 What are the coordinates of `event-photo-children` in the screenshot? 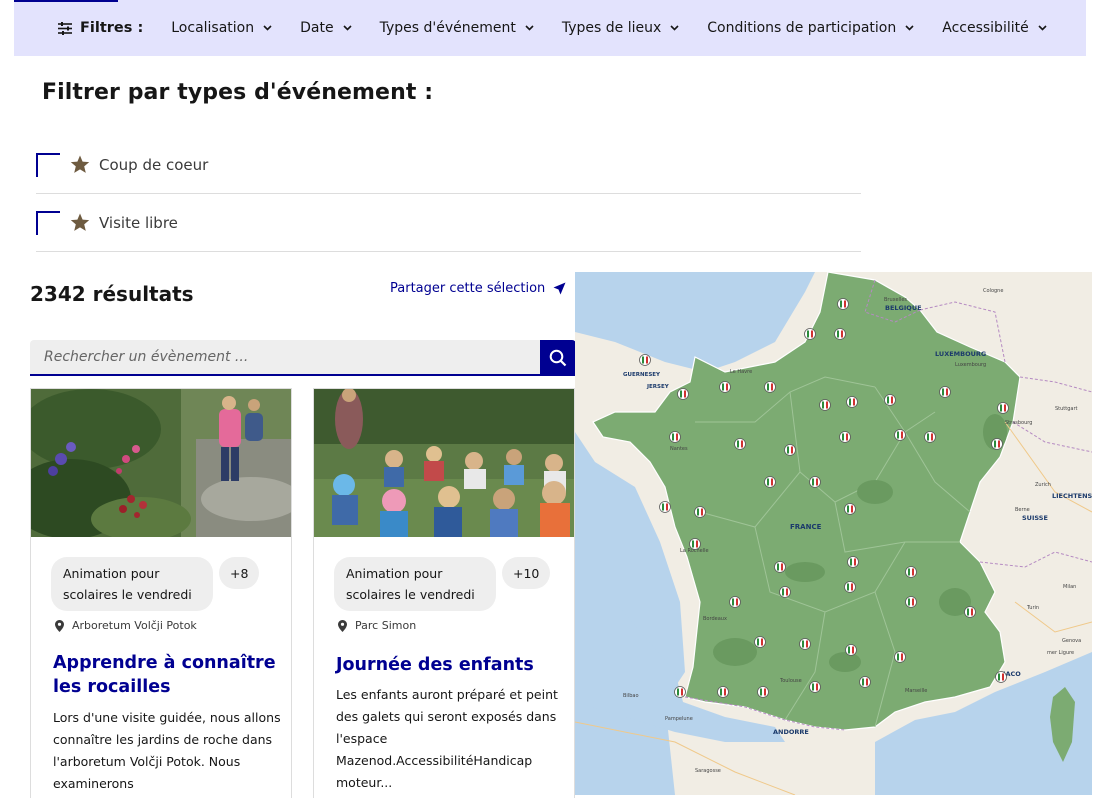 It's located at (444, 463).